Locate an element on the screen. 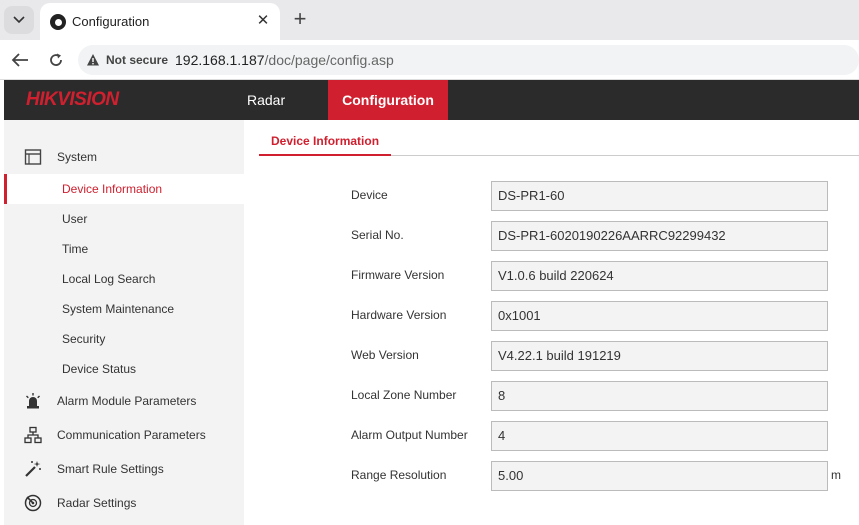 Image resolution: width=859 pixels, height=525 pixels. sidebar-group-alarm-module: Alarm Module Parameters is located at coordinates (124, 400).